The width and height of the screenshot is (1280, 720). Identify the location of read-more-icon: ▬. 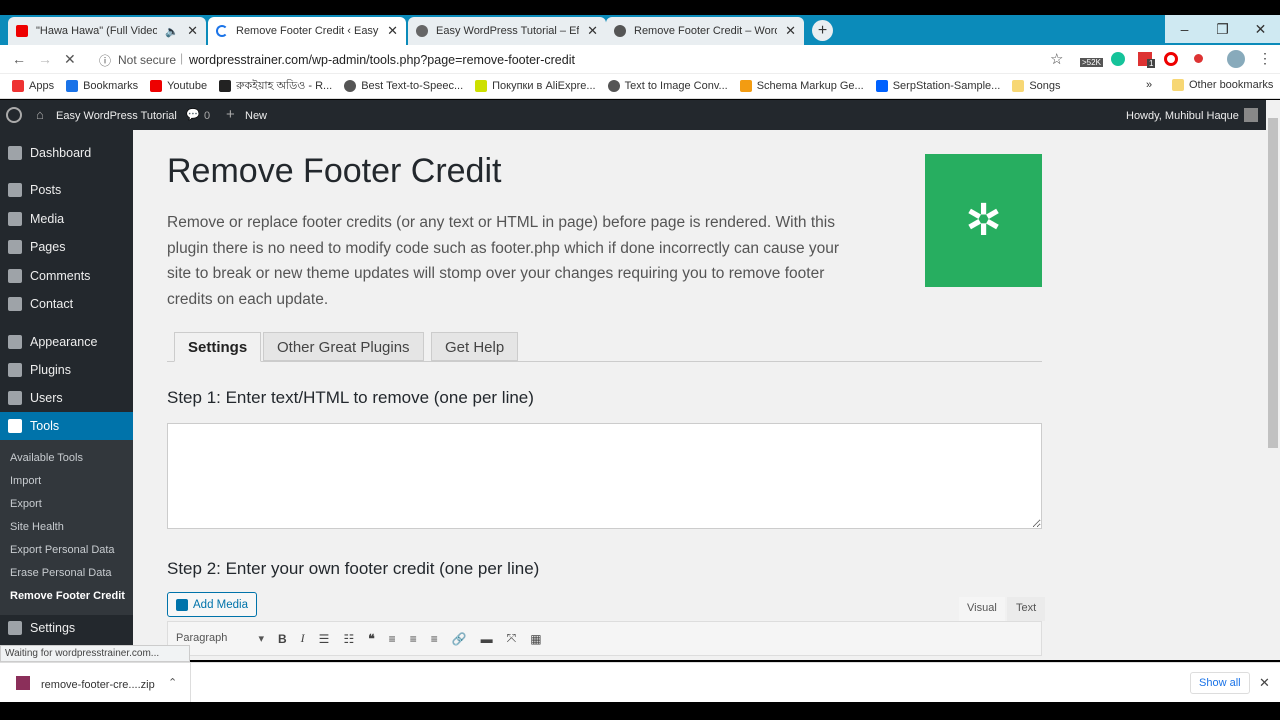
(487, 639).